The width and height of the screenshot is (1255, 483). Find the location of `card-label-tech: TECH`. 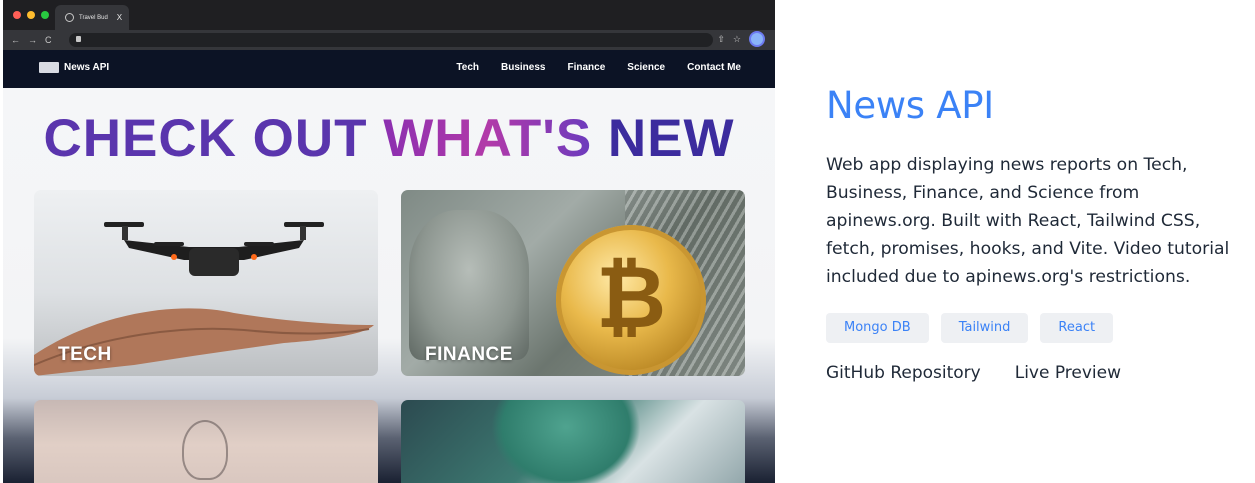

card-label-tech: TECH is located at coordinates (85, 354).